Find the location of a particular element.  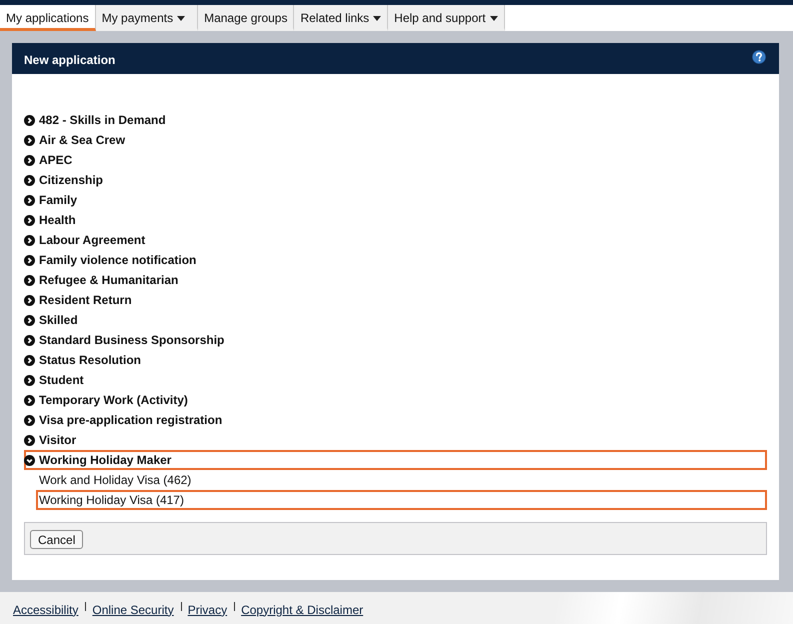

footer-link: Copyright & Disclaimer is located at coordinates (302, 609).